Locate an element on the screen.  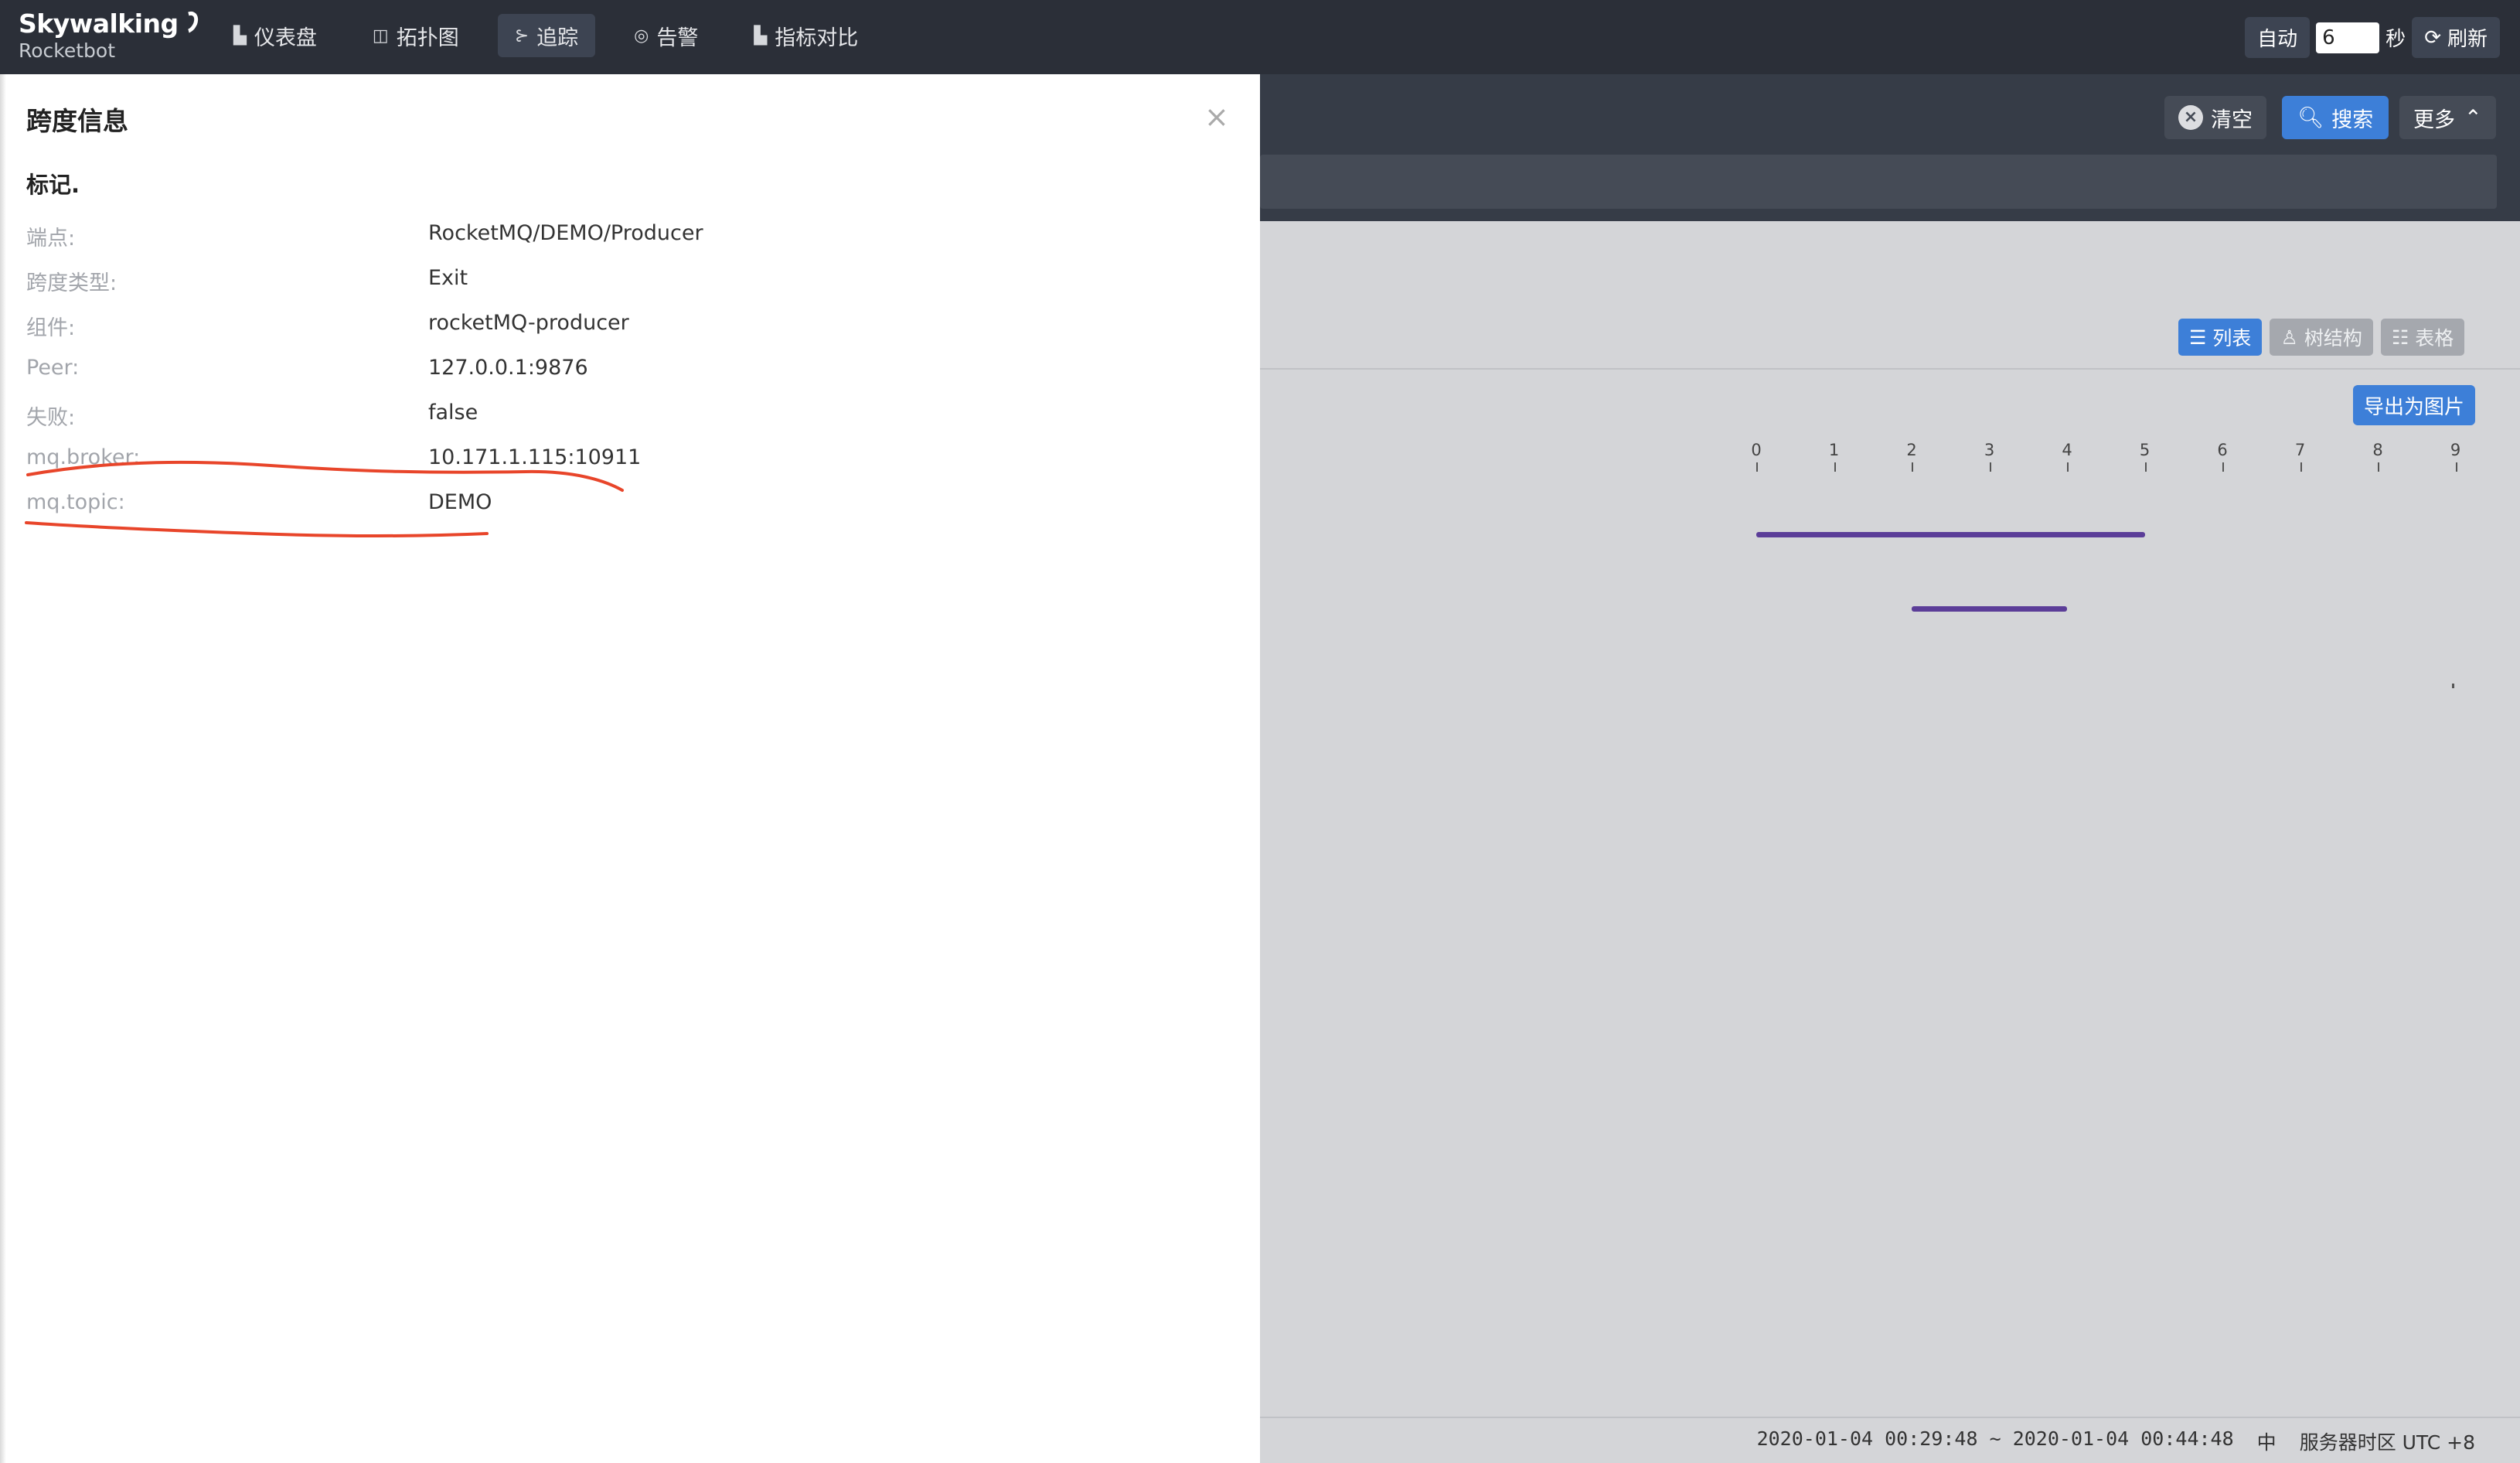
footer-divider is located at coordinates (1890, 1417).